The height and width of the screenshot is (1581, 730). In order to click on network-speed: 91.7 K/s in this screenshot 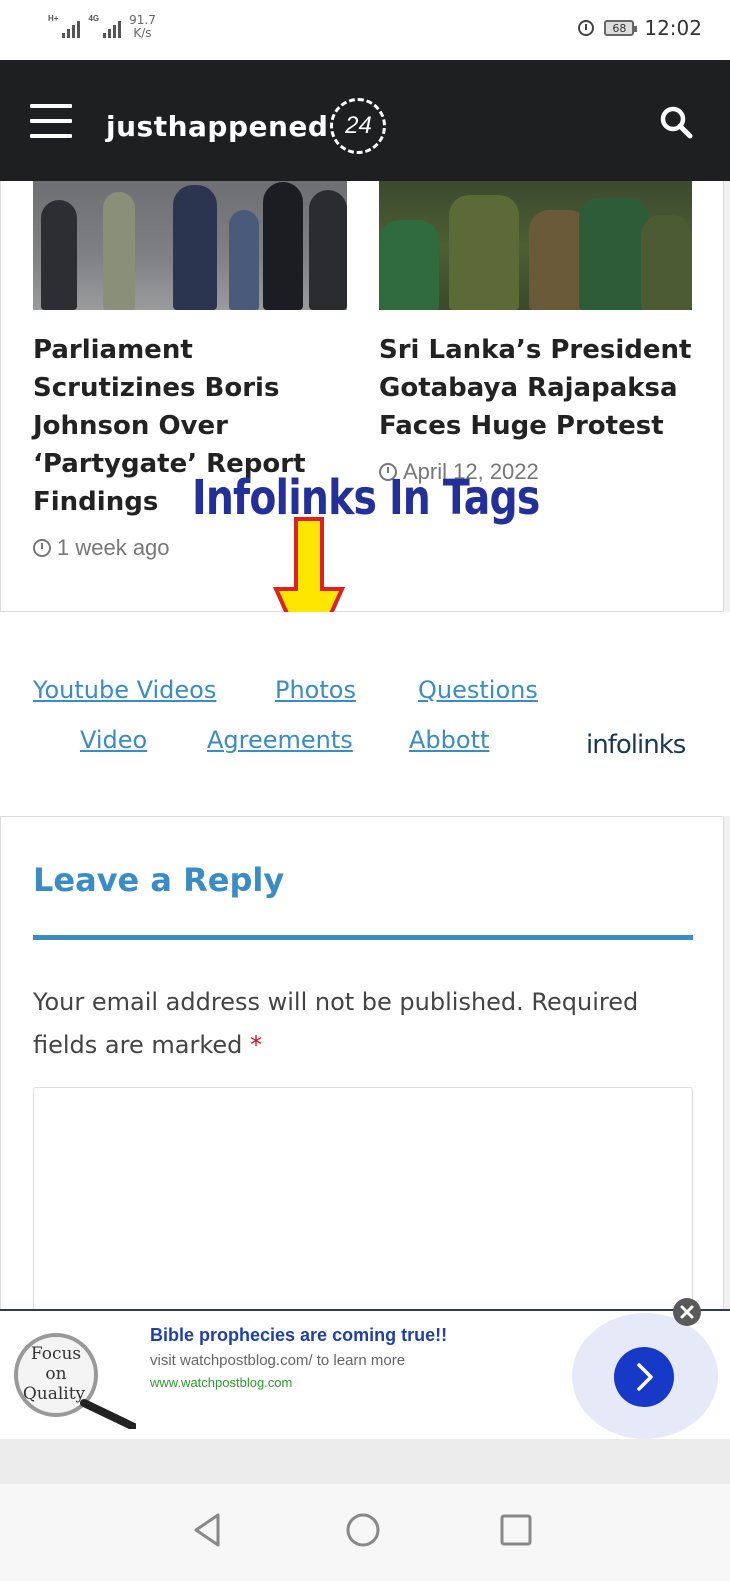, I will do `click(142, 27)`.